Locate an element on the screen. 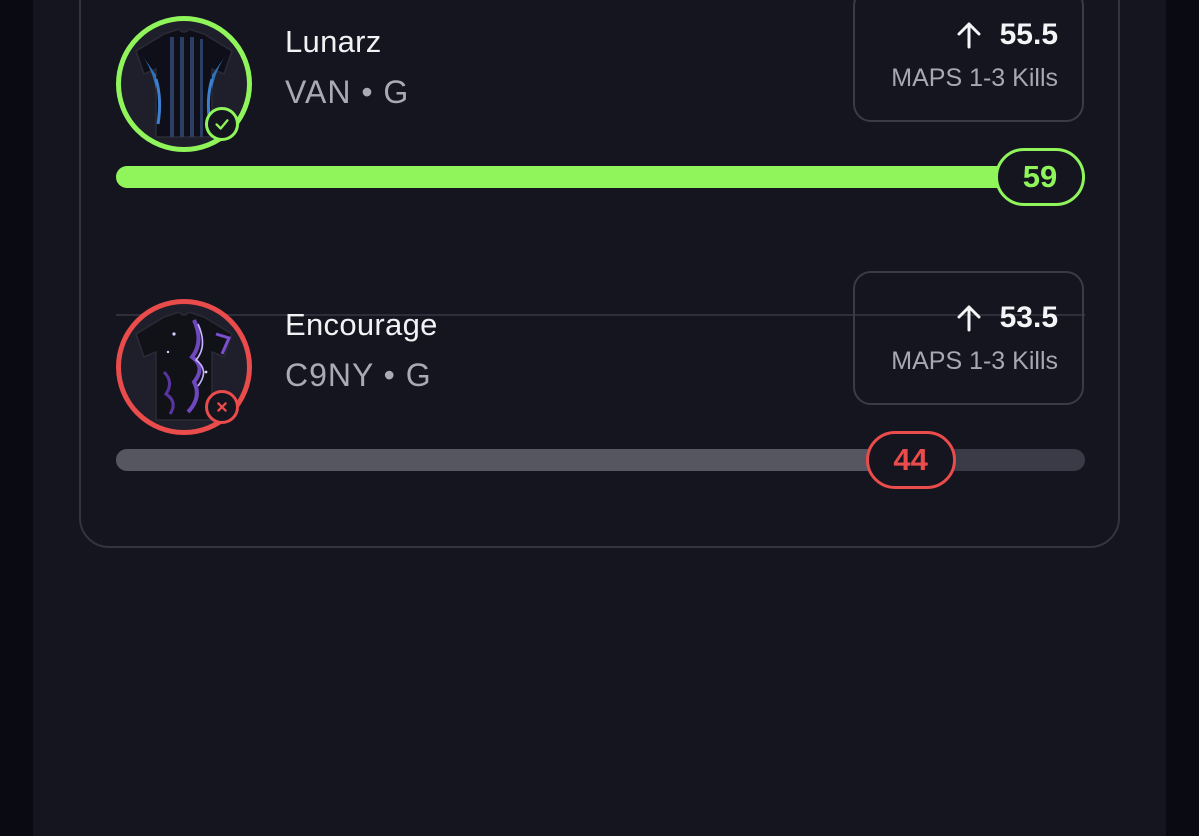 Image resolution: width=1199 pixels, height=836 pixels. team-abbr: C9NY is located at coordinates (329, 375).